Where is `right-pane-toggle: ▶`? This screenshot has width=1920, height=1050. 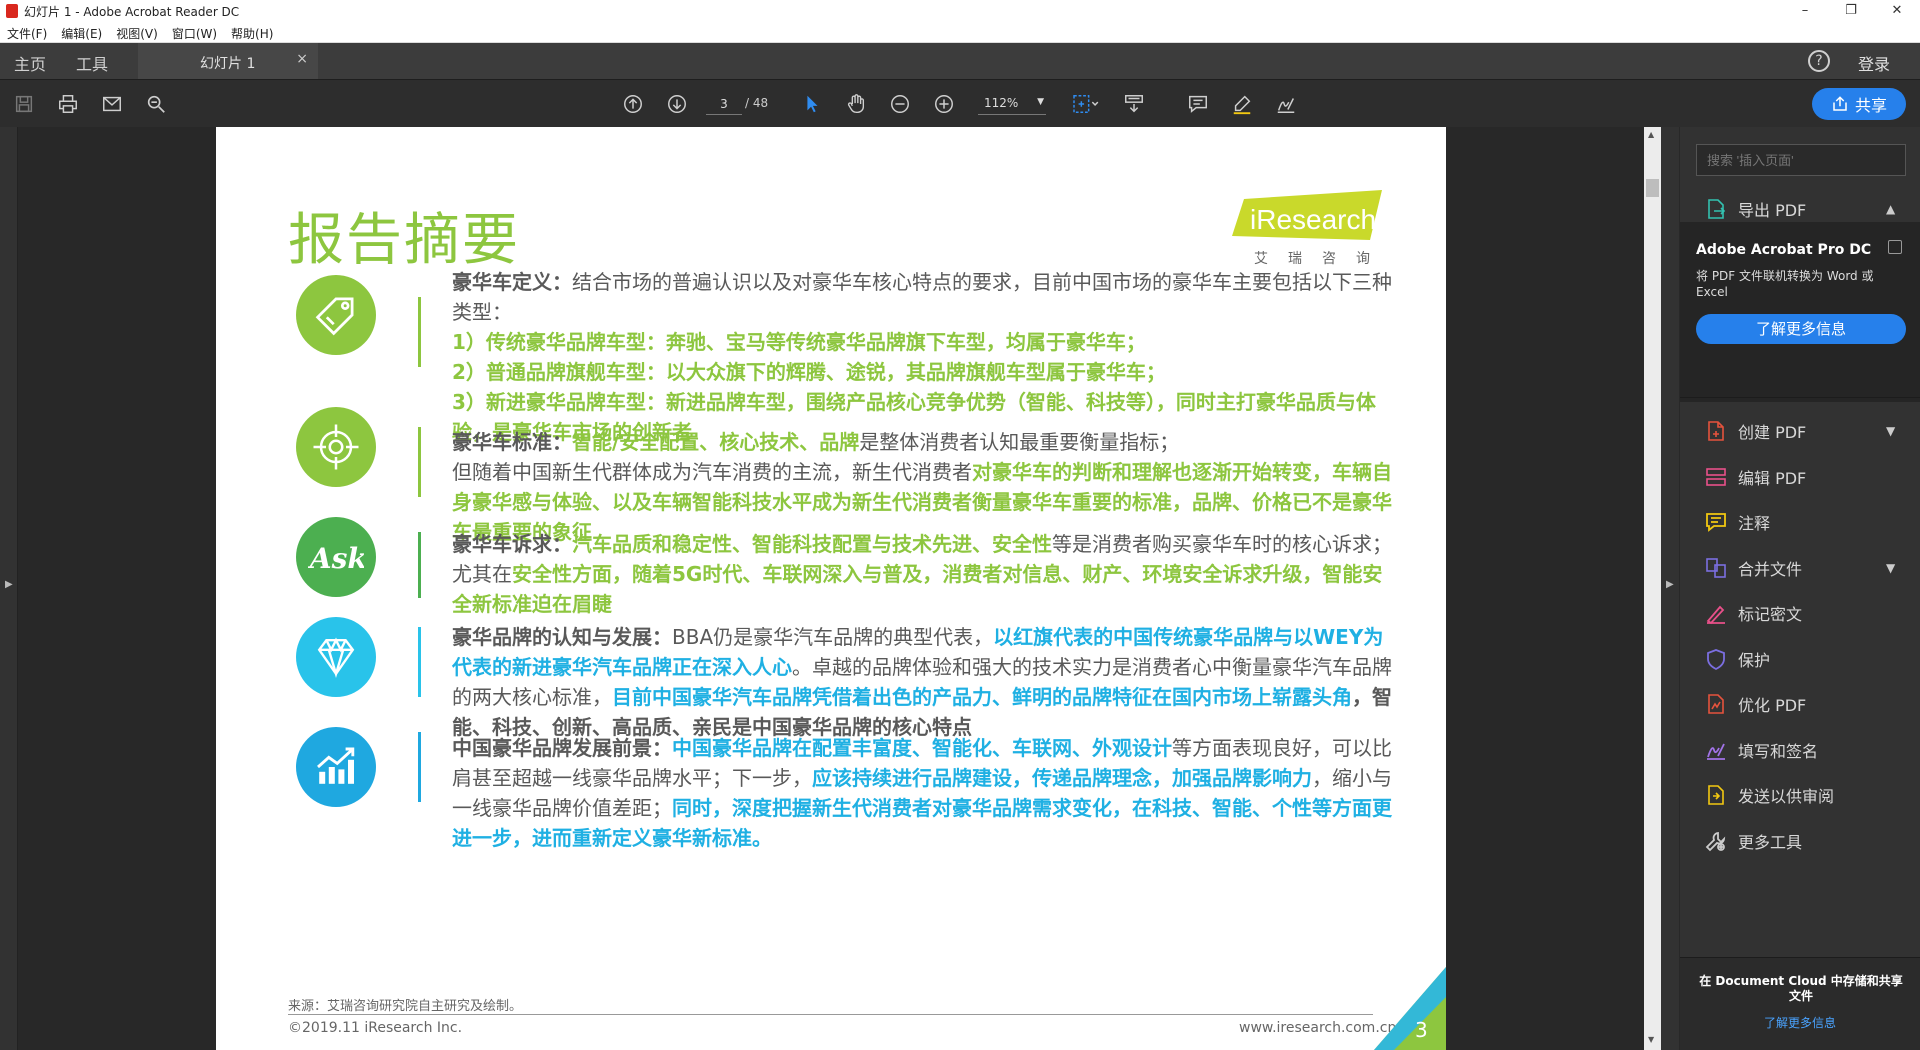
right-pane-toggle: ▶ is located at coordinates (1670, 588).